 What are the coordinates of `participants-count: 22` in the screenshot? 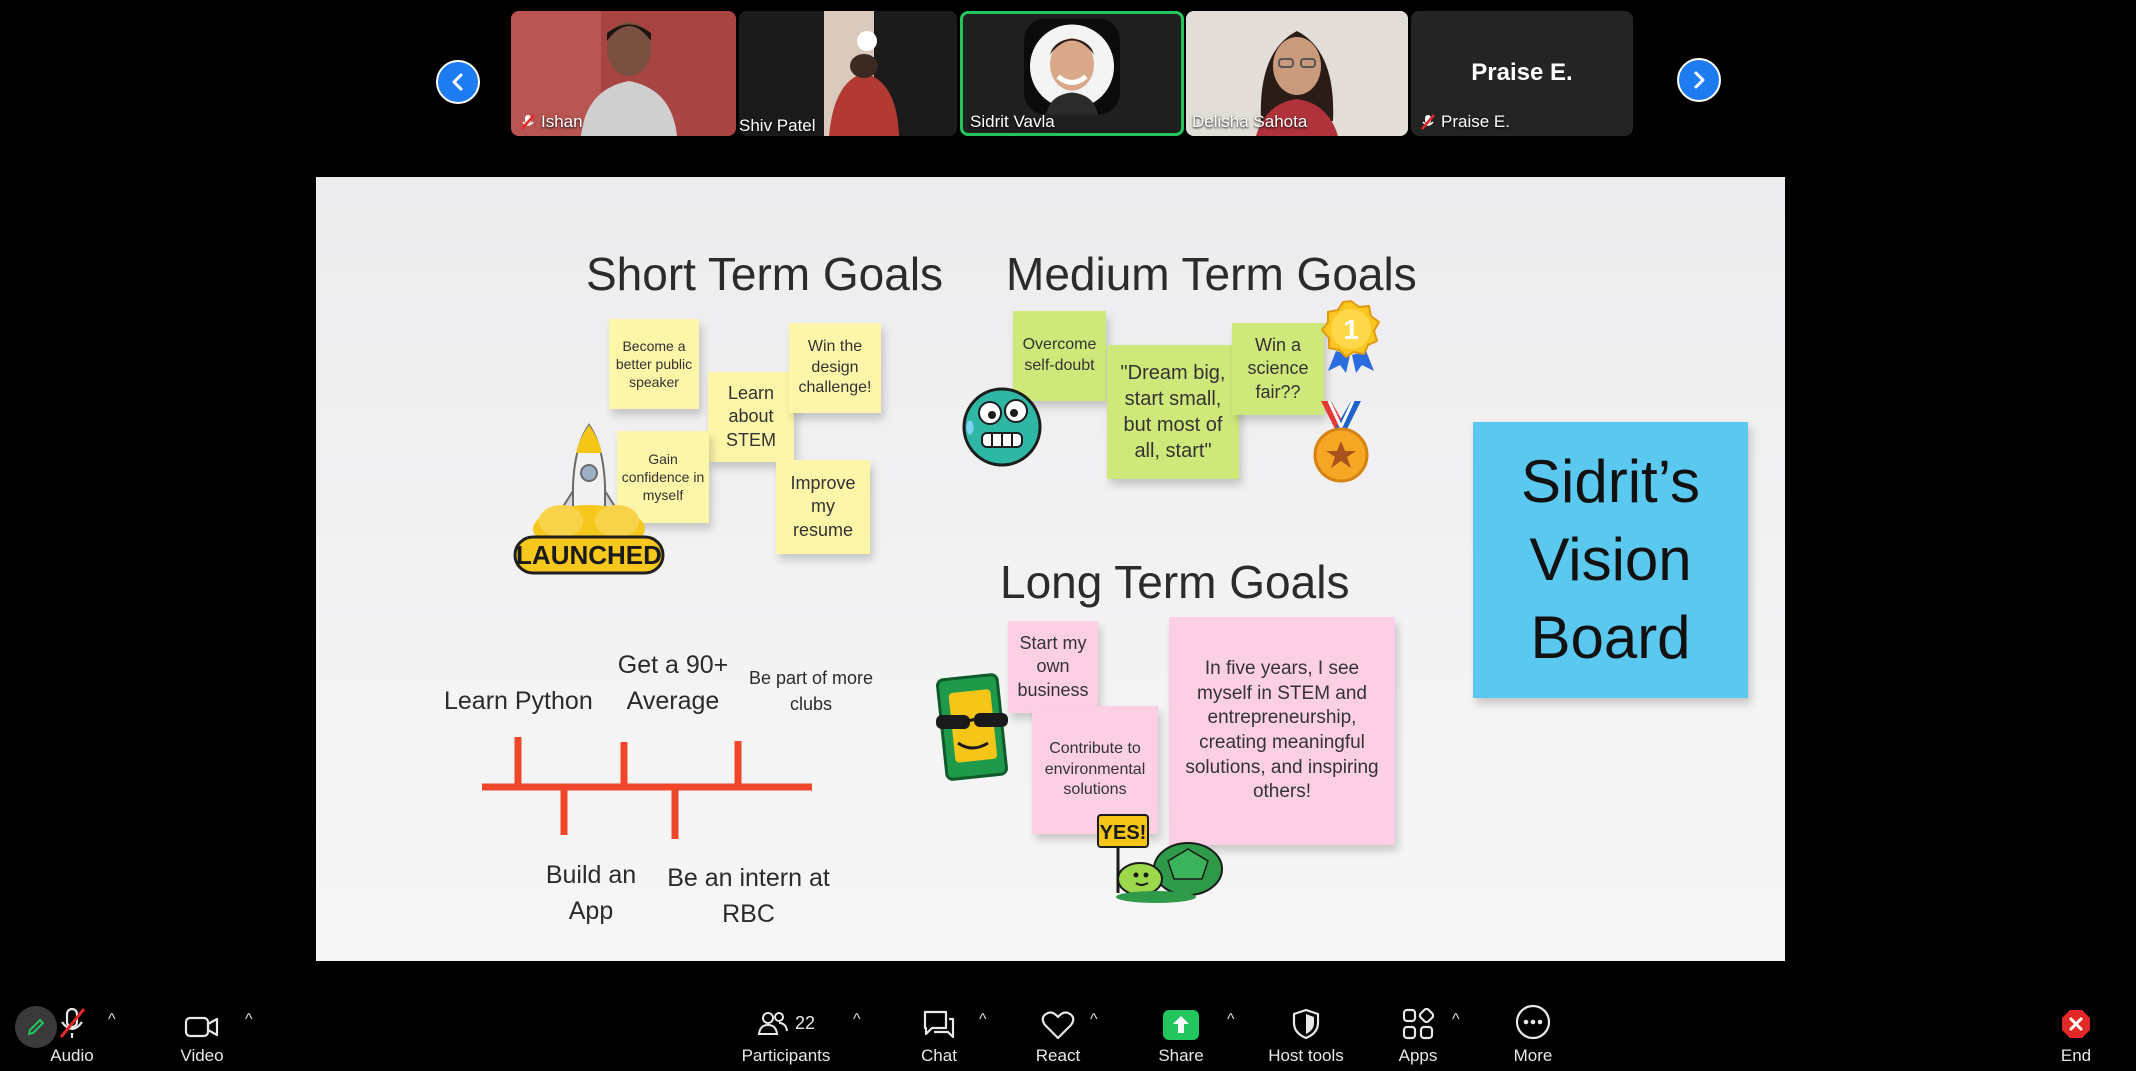 It's located at (805, 1022).